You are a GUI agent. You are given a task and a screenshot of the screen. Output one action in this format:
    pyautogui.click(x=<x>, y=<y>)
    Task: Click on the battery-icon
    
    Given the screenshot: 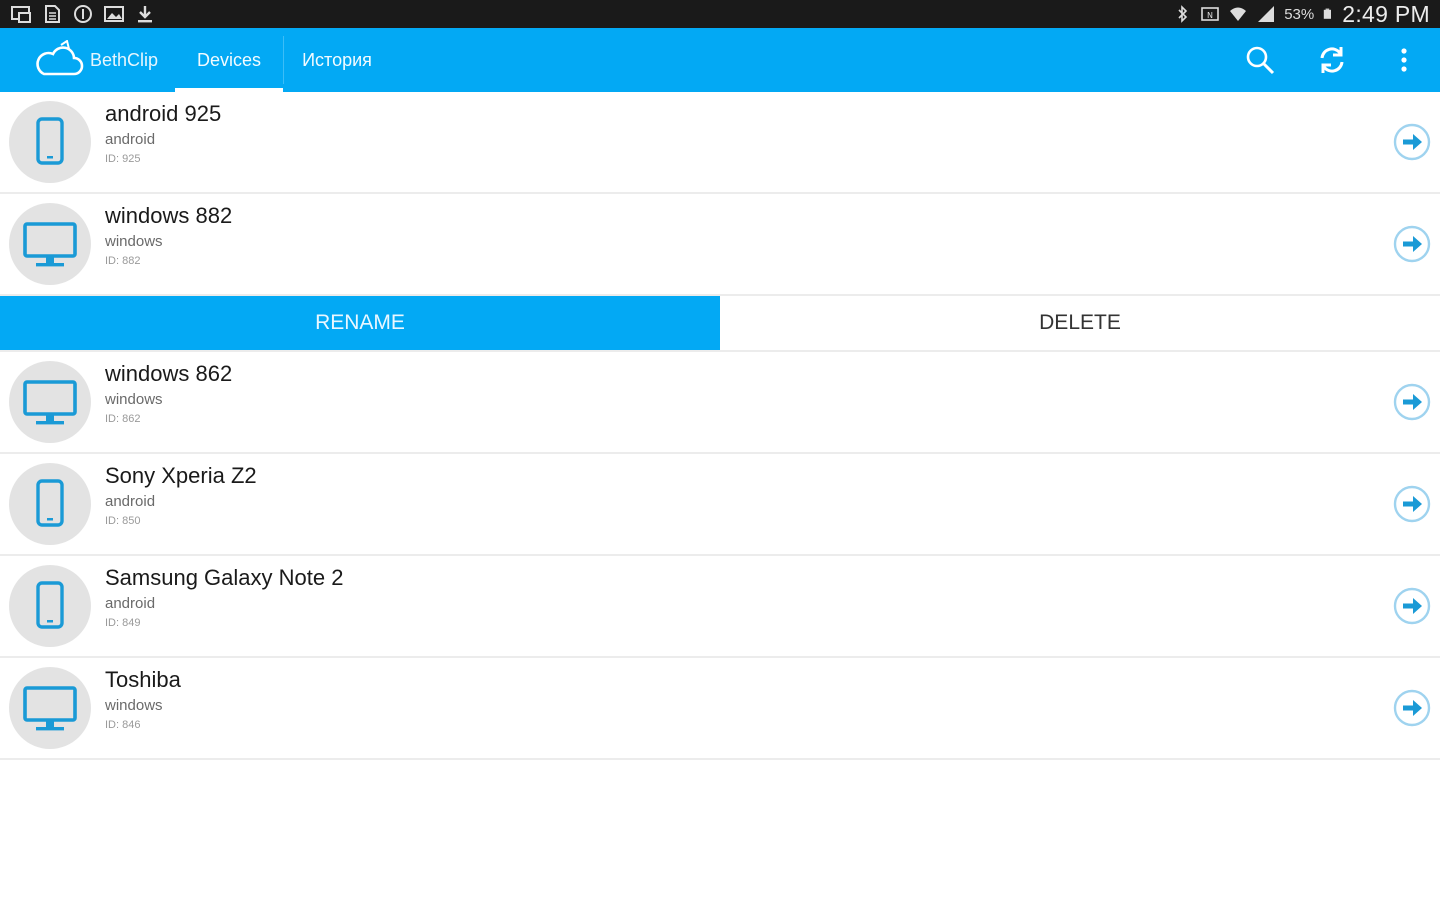 What is the action you would take?
    pyautogui.click(x=1328, y=13)
    